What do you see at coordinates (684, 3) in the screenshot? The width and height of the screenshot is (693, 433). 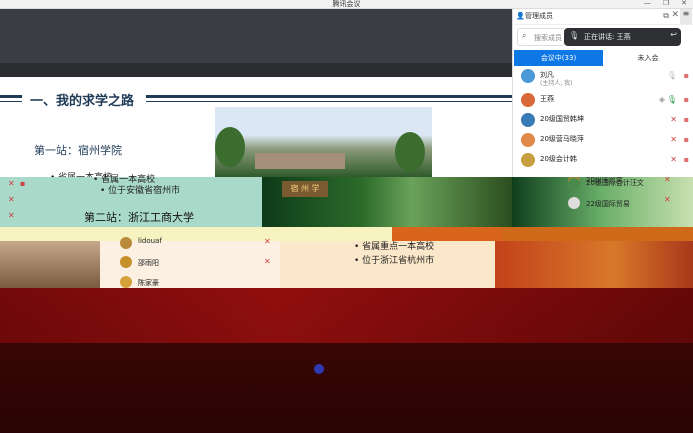 I see `close-window-button: ✕` at bounding box center [684, 3].